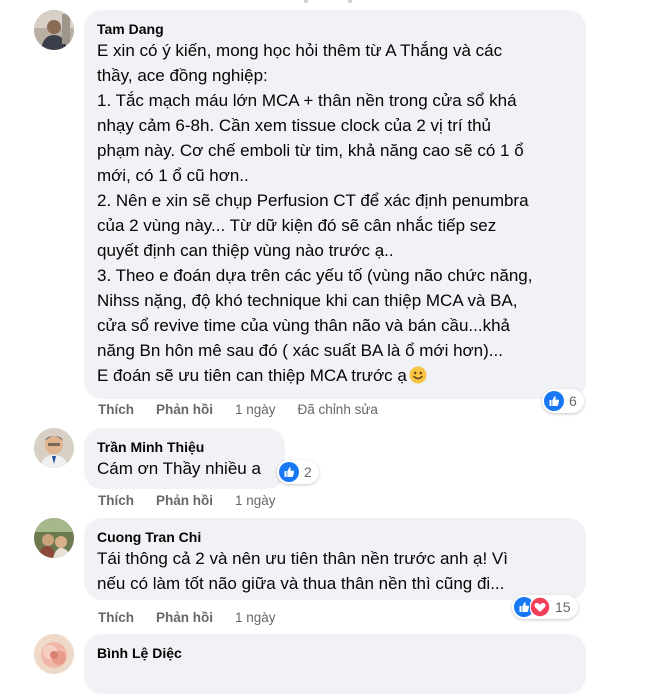 This screenshot has width=652, height=694. I want to click on comment-line: thầy, ace đồng nghiệp:, so click(182, 75).